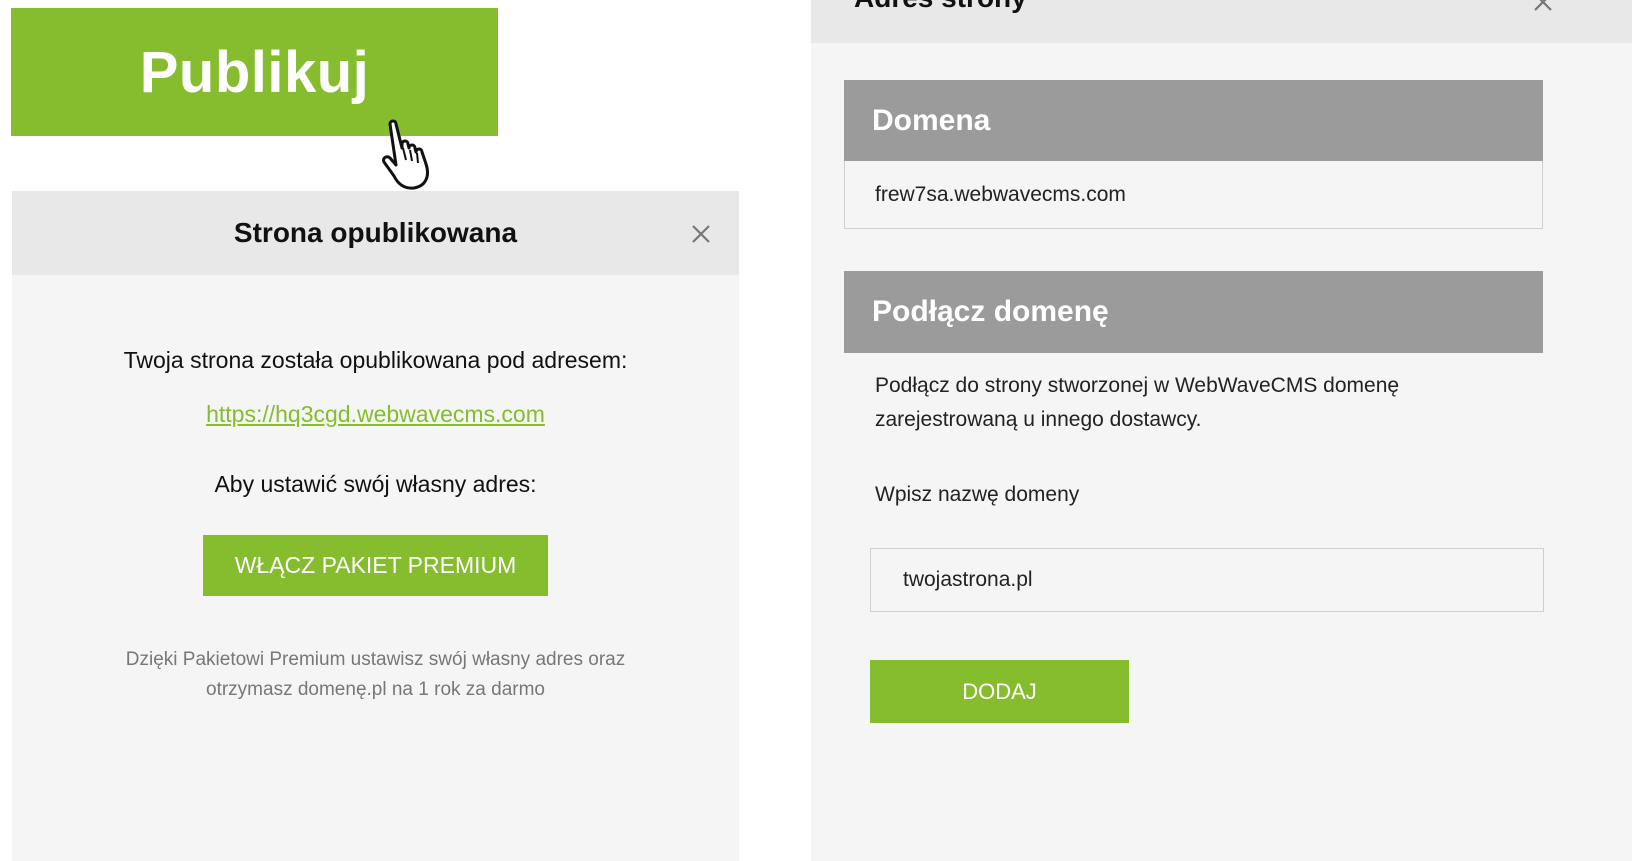 The image size is (1632, 861). What do you see at coordinates (405, 154) in the screenshot?
I see `hand-cursor-icon` at bounding box center [405, 154].